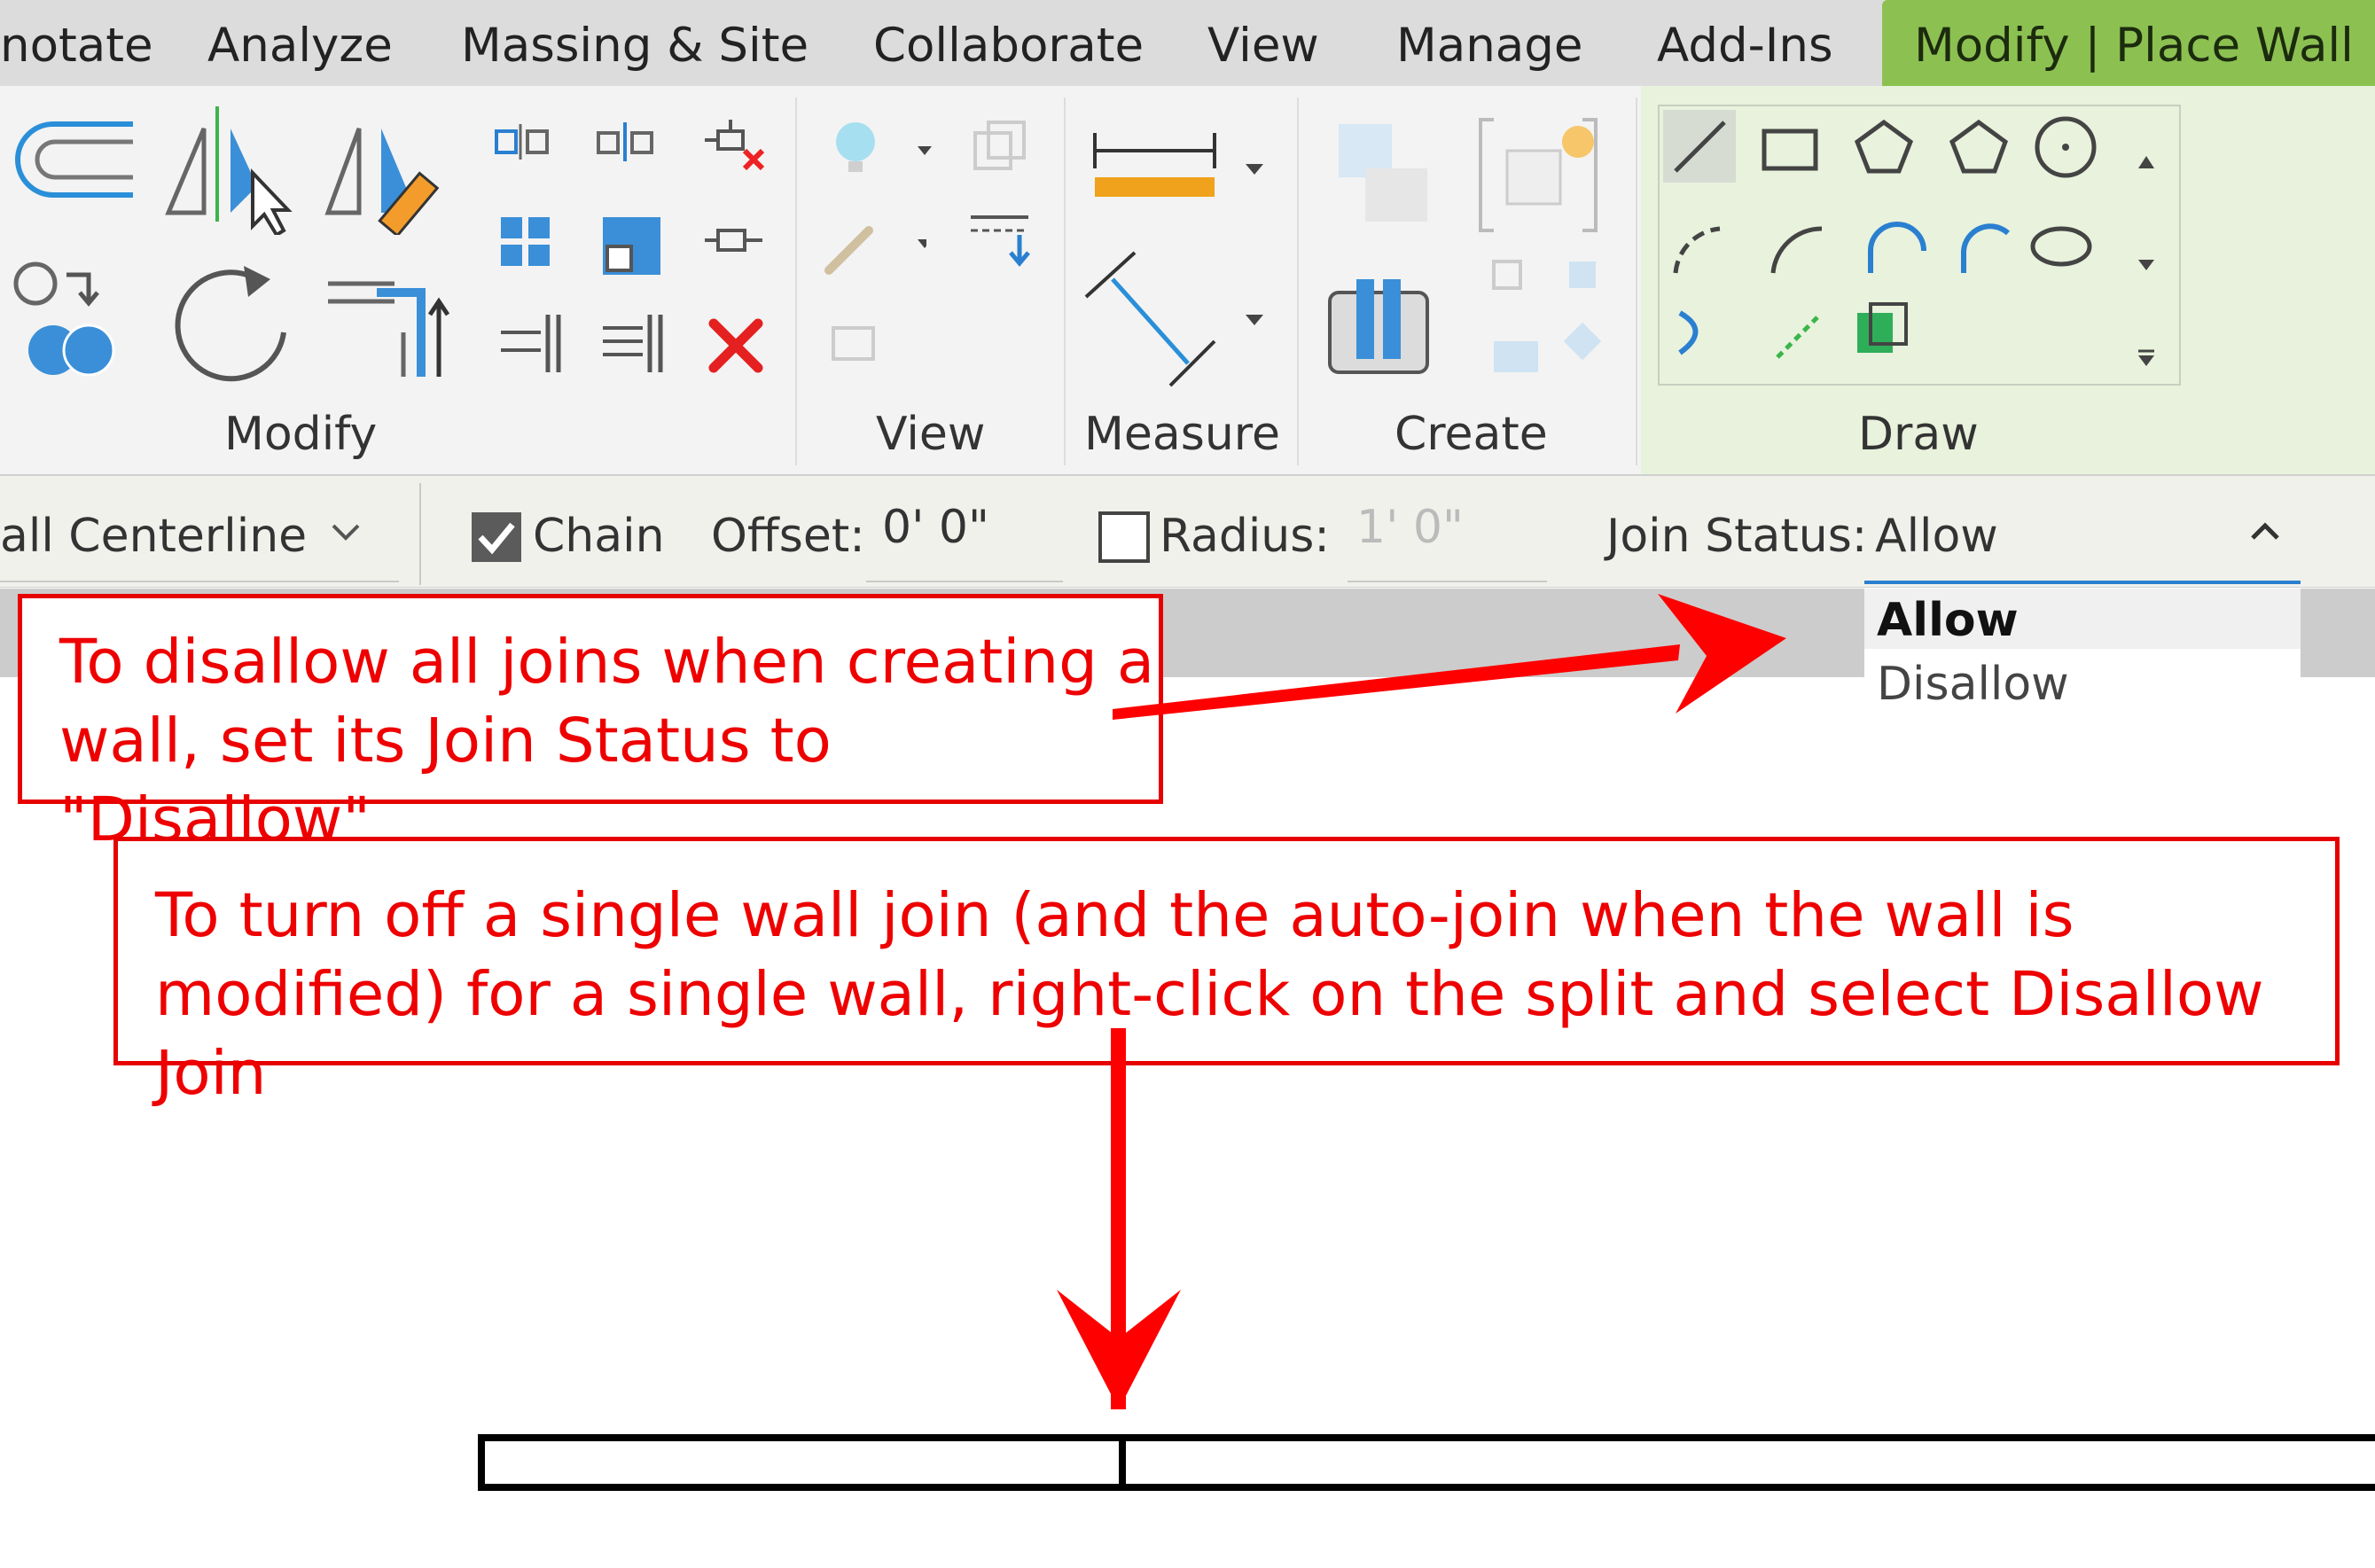  I want to click on wall-drawing, so click(1426, 1462).